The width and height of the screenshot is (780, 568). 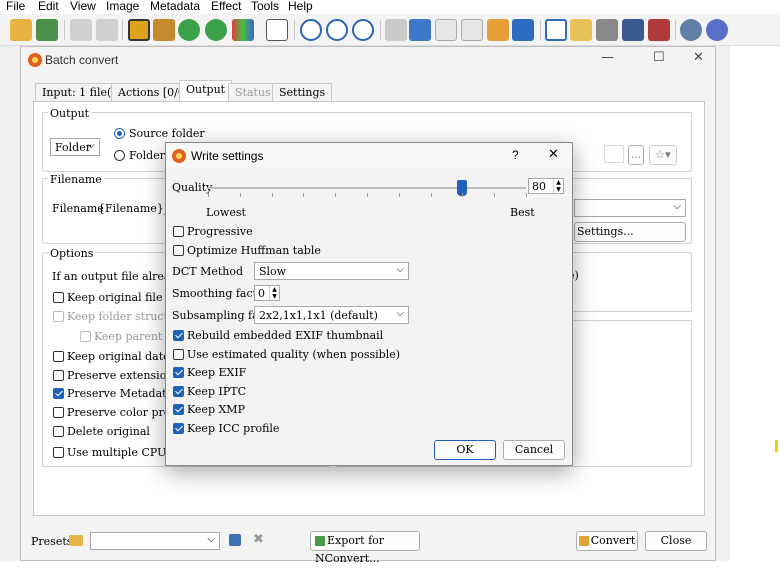 What do you see at coordinates (302, 92) in the screenshot?
I see `tab-settings: Settings` at bounding box center [302, 92].